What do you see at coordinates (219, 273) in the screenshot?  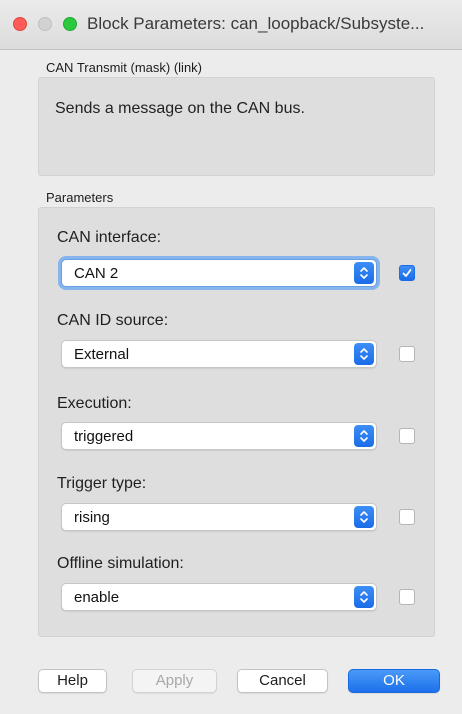 I see `can-interface-select: CAN 2` at bounding box center [219, 273].